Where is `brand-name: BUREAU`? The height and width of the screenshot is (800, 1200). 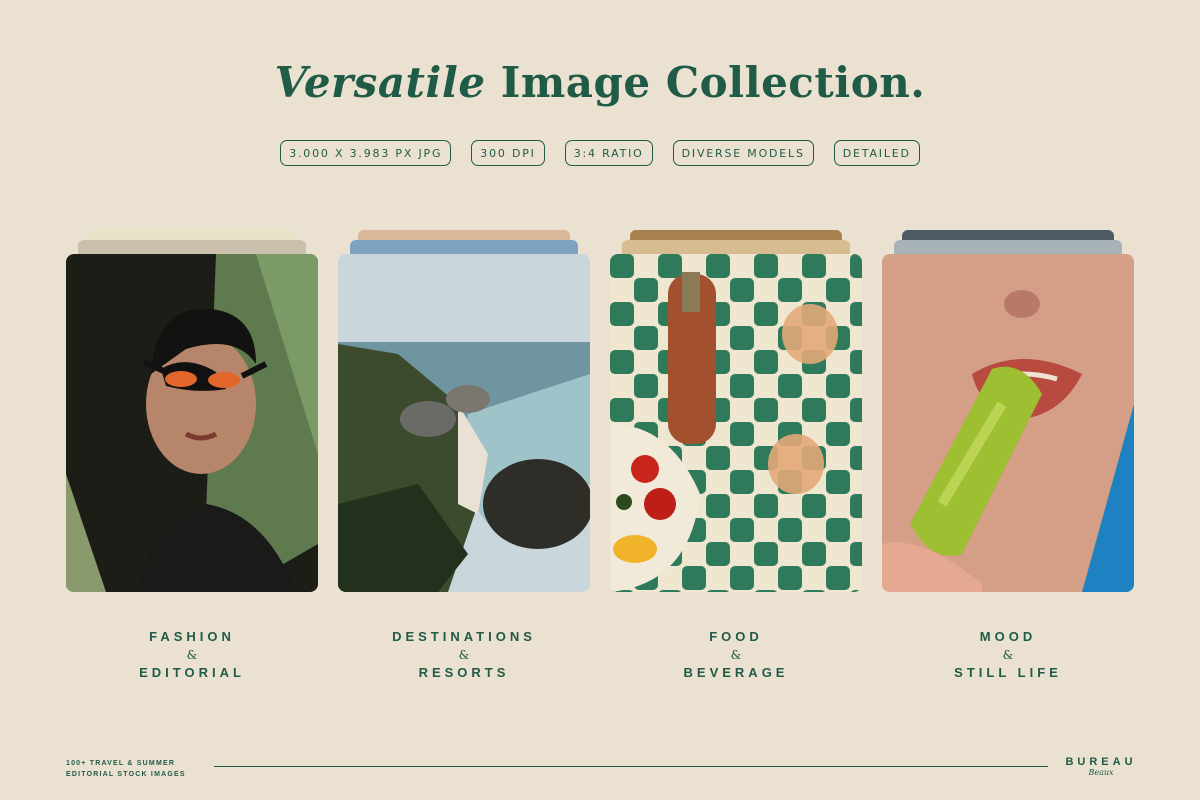
brand-name: BUREAU is located at coordinates (1101, 762).